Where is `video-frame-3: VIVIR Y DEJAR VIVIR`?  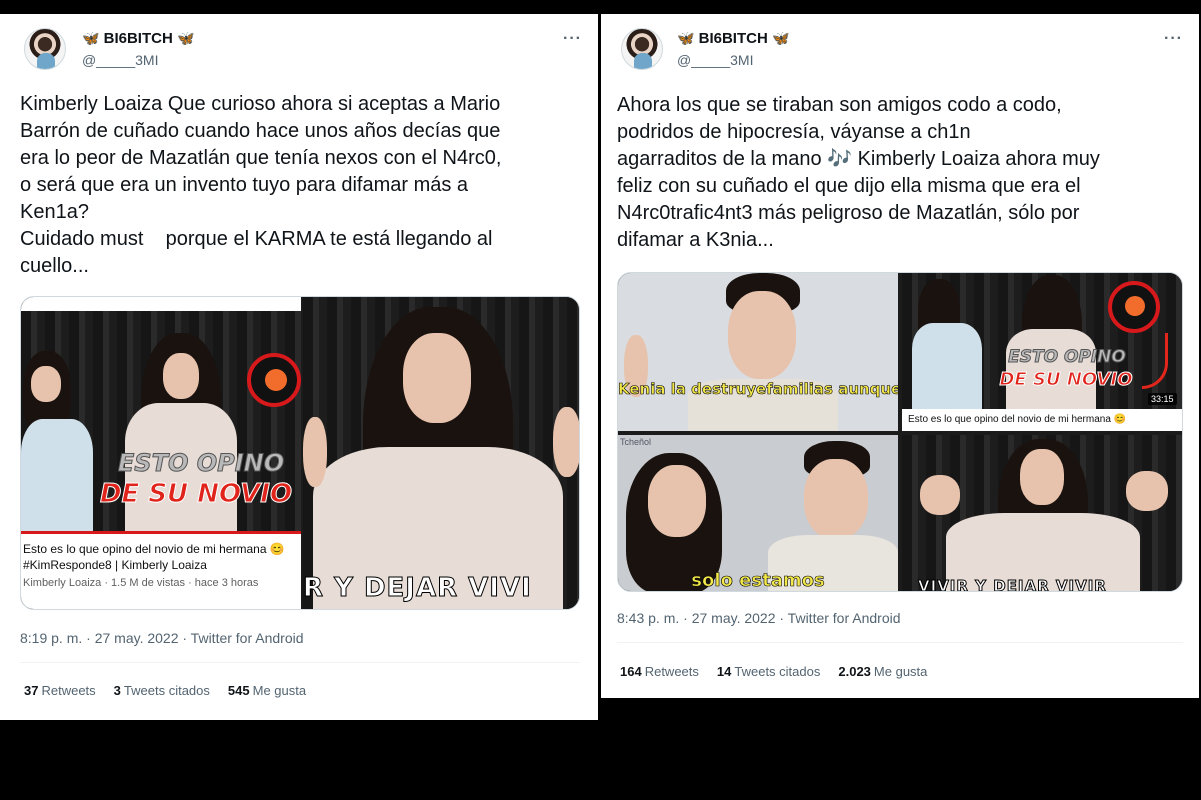
video-frame-3: VIVIR Y DEJAR VIVIR is located at coordinates (1042, 513).